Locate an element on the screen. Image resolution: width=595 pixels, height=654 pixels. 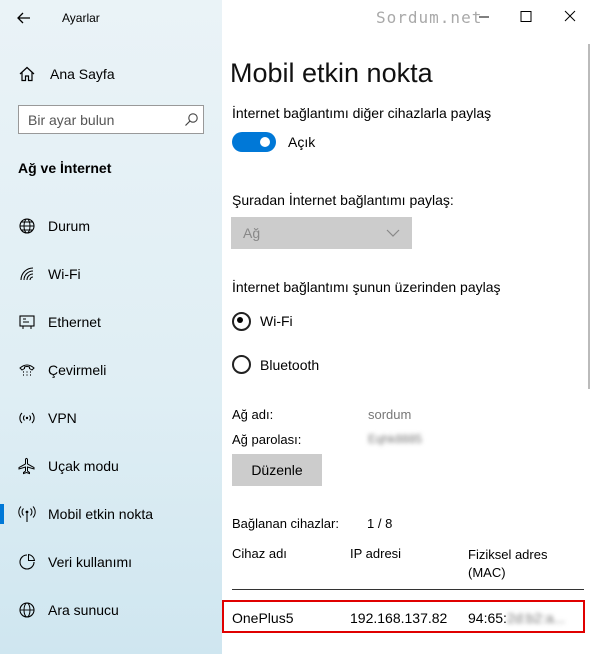
data-usage-icon is located at coordinates (27, 562).